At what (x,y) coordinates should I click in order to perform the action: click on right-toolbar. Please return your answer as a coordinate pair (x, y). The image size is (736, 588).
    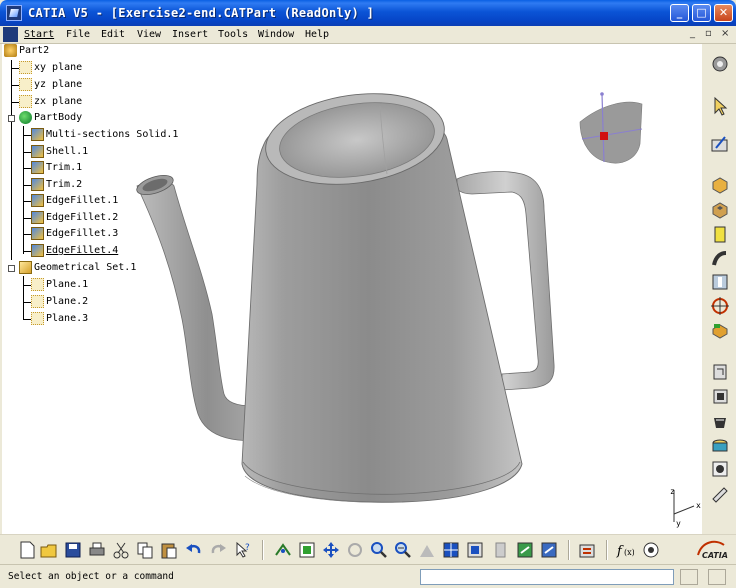
    Looking at the image, I should click on (720, 289).